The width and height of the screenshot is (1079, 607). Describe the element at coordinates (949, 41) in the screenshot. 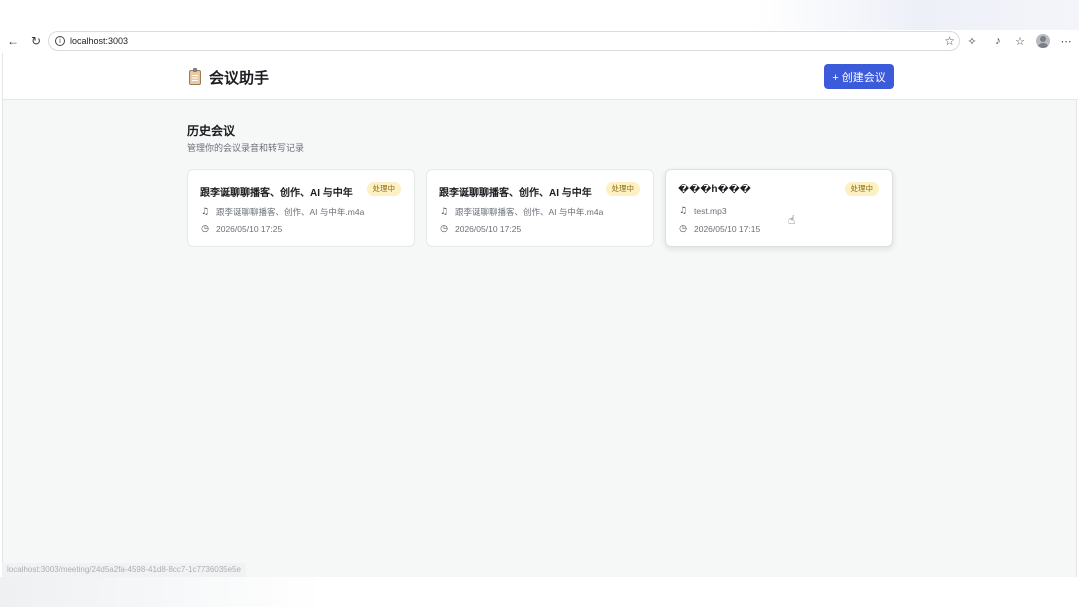

I see `star-icon: ☆` at that location.